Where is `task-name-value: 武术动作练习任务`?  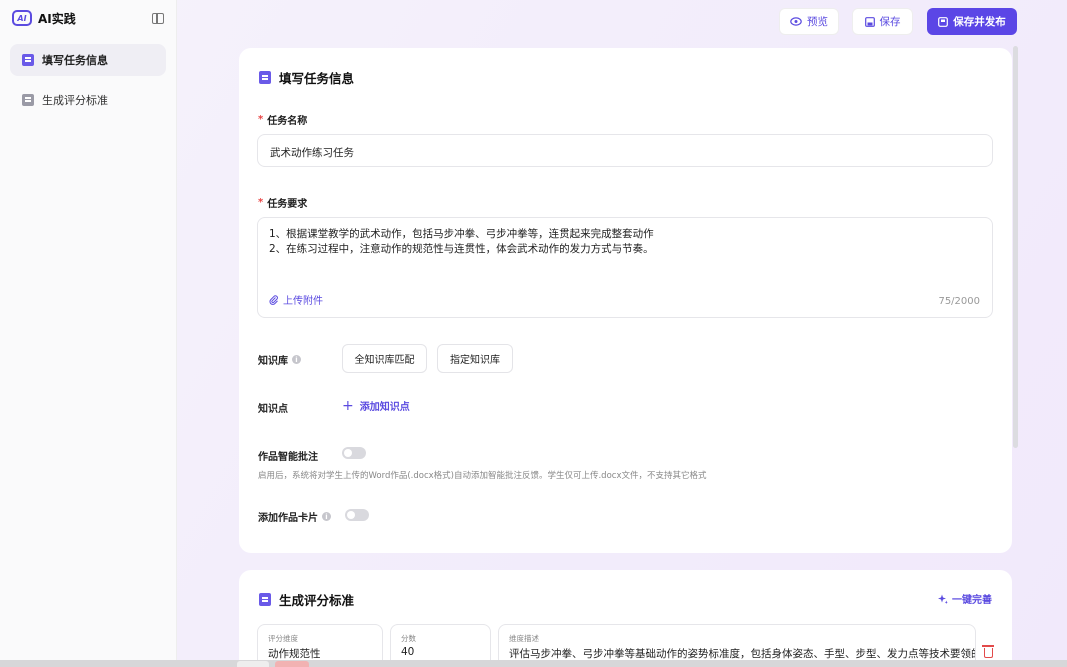
task-name-value: 武术动作练习任务 is located at coordinates (312, 153).